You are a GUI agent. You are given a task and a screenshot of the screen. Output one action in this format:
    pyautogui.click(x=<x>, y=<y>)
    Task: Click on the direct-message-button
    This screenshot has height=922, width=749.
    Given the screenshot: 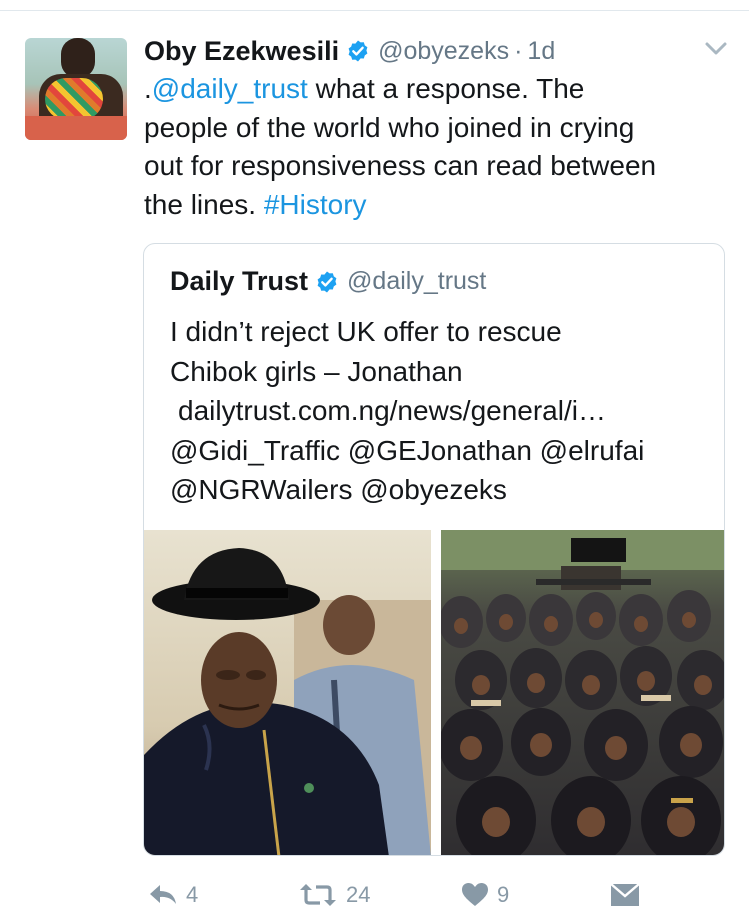 What is the action you would take?
    pyautogui.click(x=625, y=895)
    